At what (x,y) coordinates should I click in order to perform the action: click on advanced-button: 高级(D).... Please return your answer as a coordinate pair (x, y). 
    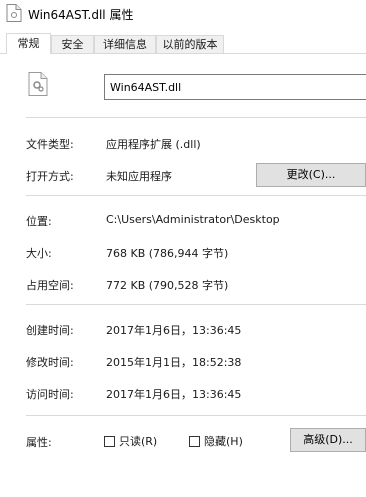
    Looking at the image, I should click on (328, 440).